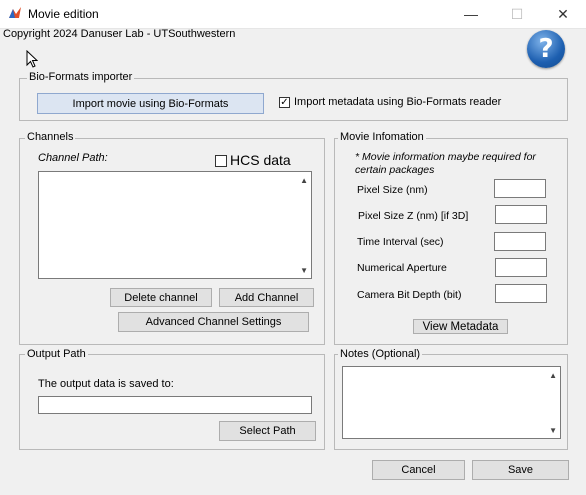  I want to click on hcs-checkbox, so click(221, 161).